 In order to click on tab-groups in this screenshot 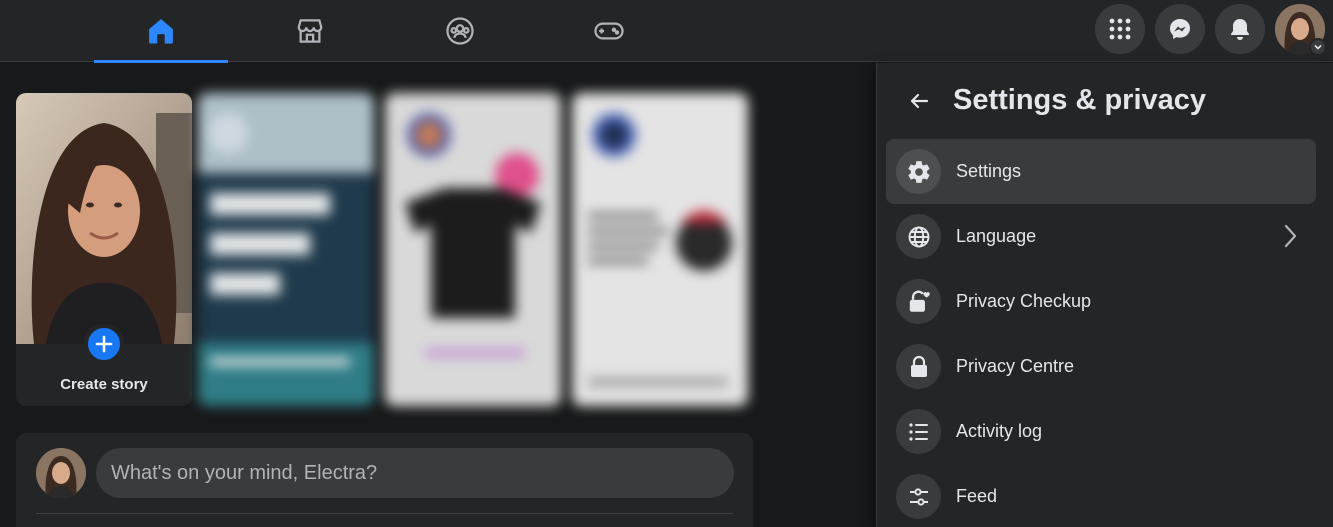, I will do `click(460, 31)`.